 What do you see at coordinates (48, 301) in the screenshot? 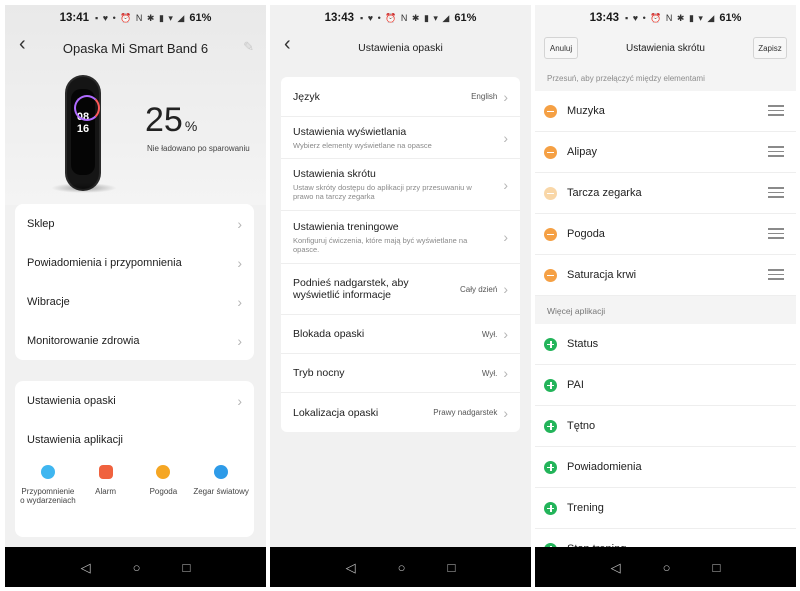
I see `menu-item-label: Wibracje` at bounding box center [48, 301].